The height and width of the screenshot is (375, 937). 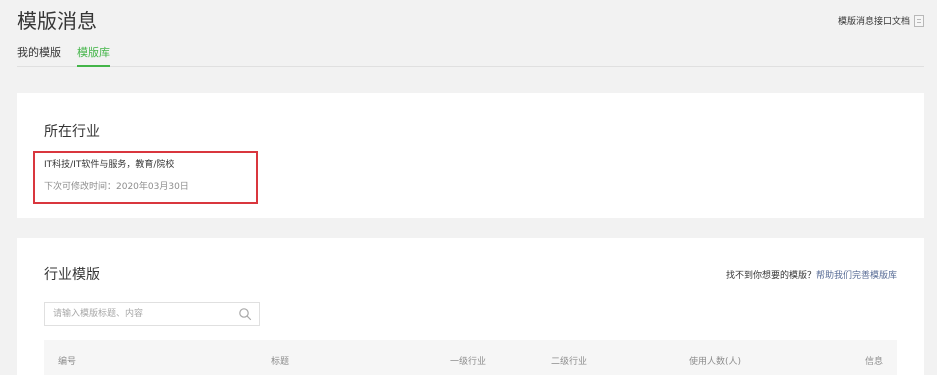 I want to click on column-header-users: 使用人数(人), so click(x=715, y=362).